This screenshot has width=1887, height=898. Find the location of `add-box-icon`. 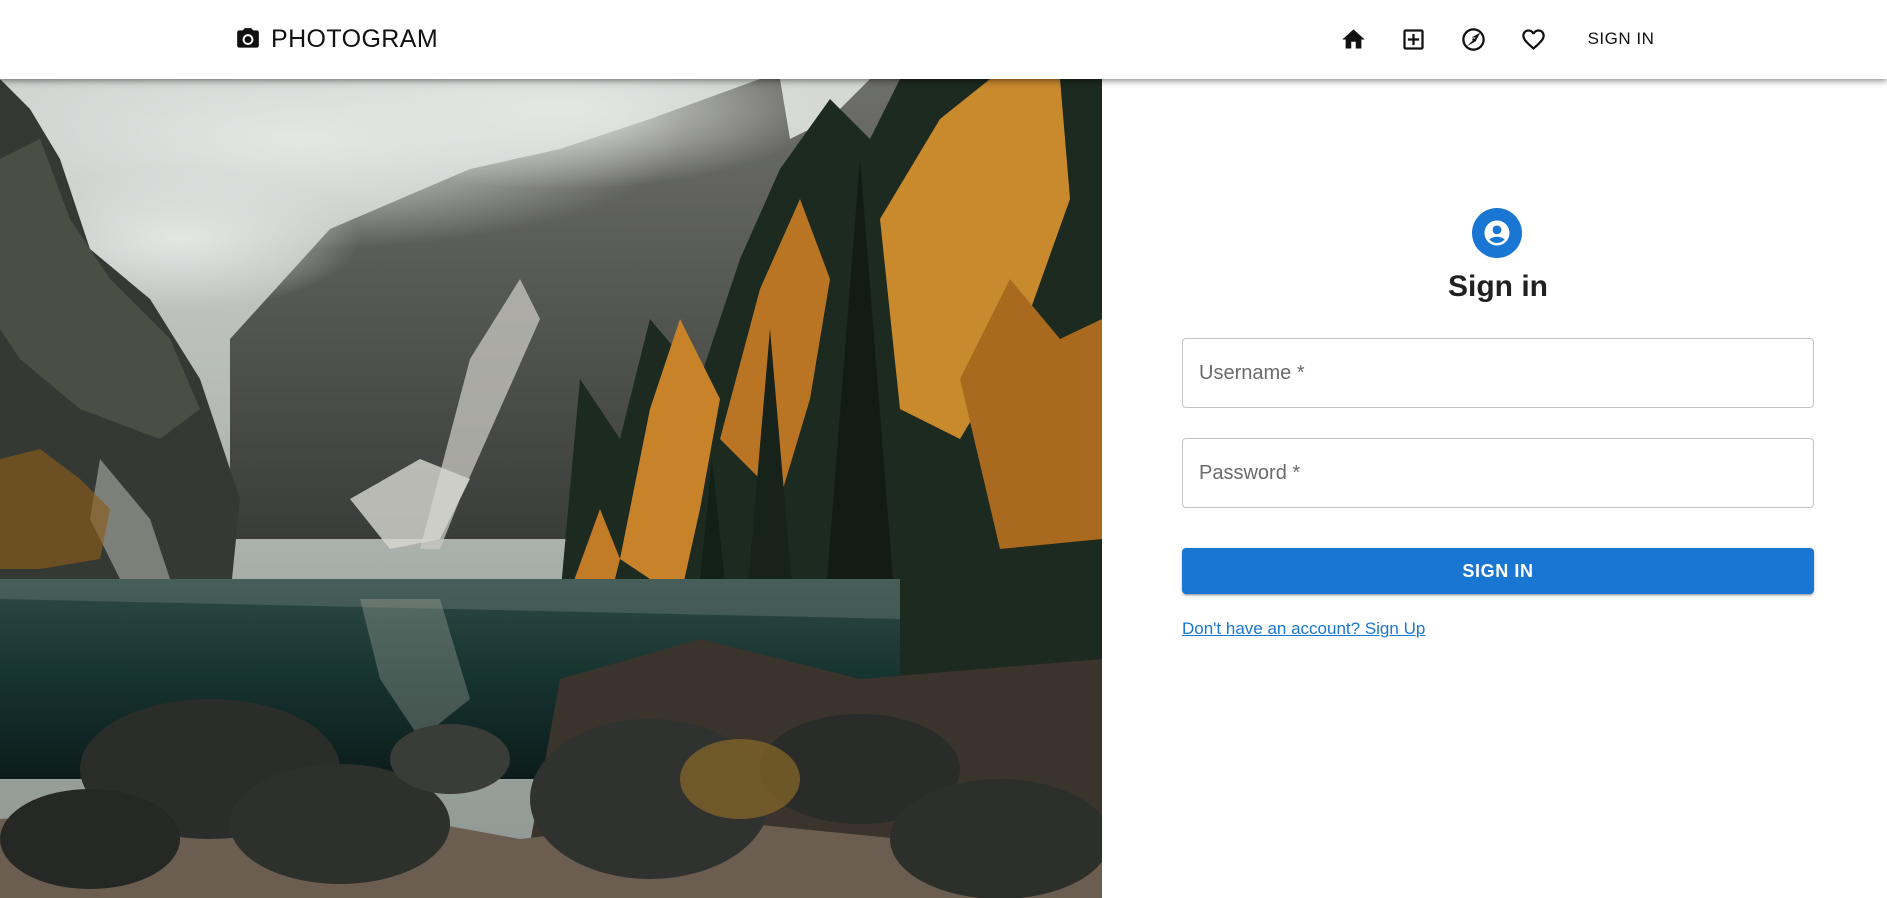

add-box-icon is located at coordinates (1413, 39).